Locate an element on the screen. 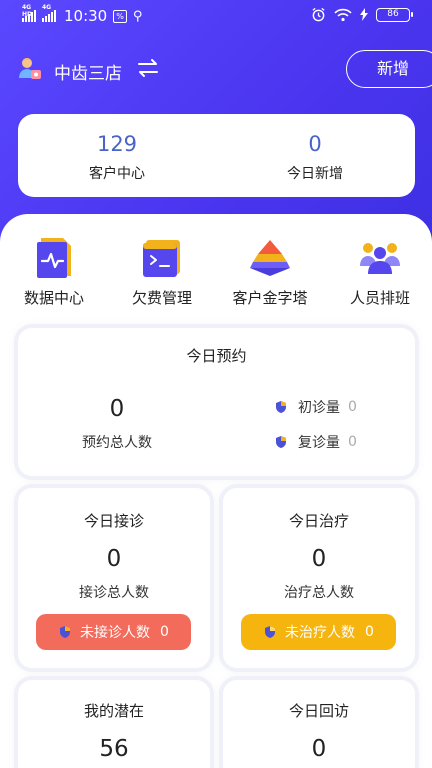 This screenshot has width=432, height=768. today-new-label: 今日新增 is located at coordinates (315, 174).